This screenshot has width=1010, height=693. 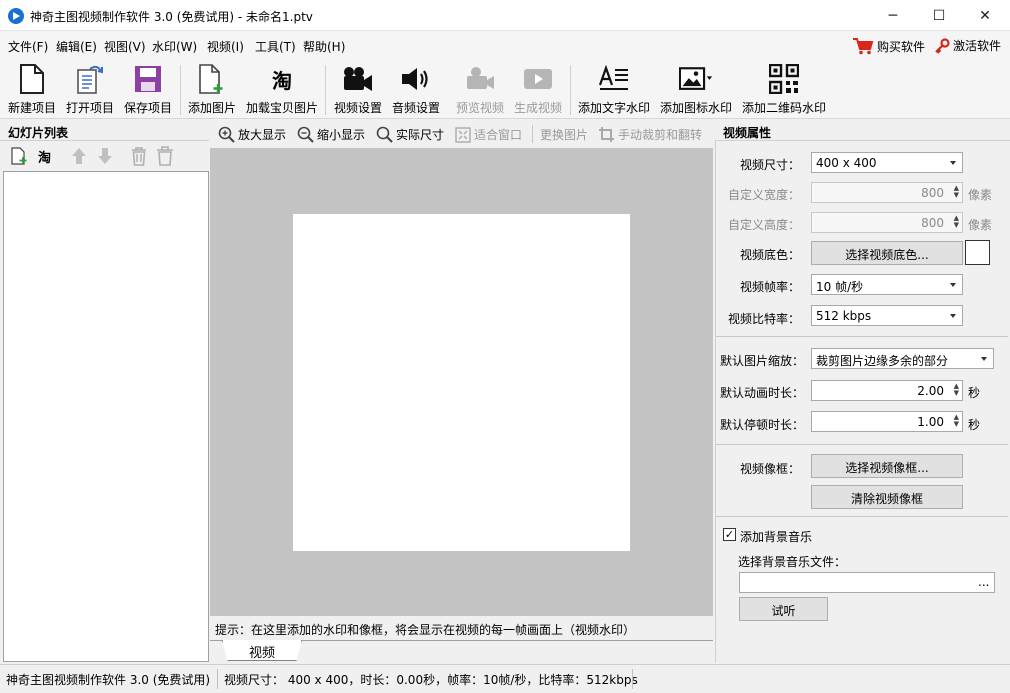 I want to click on menu-video: 视频(I), so click(x=225, y=46).